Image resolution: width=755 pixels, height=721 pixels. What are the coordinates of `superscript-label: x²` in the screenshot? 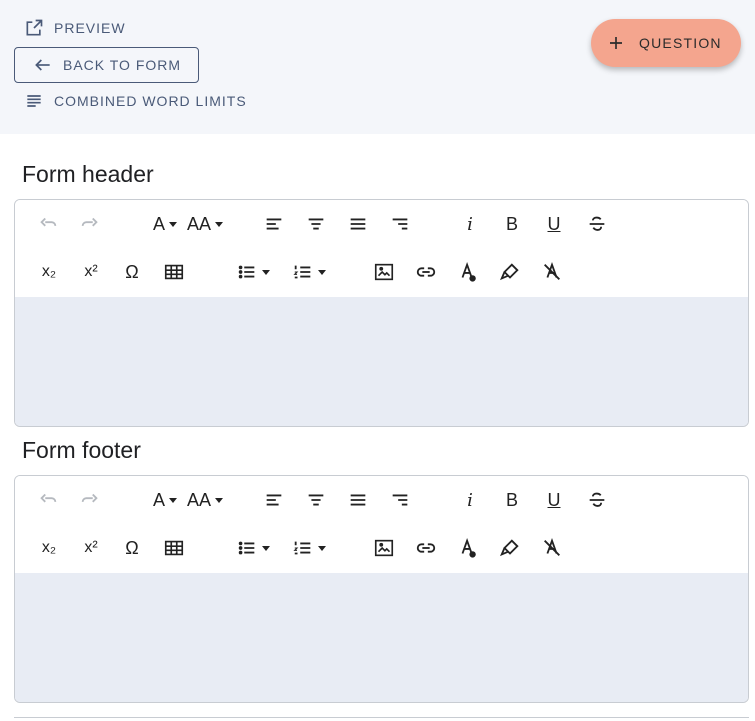 It's located at (91, 547).